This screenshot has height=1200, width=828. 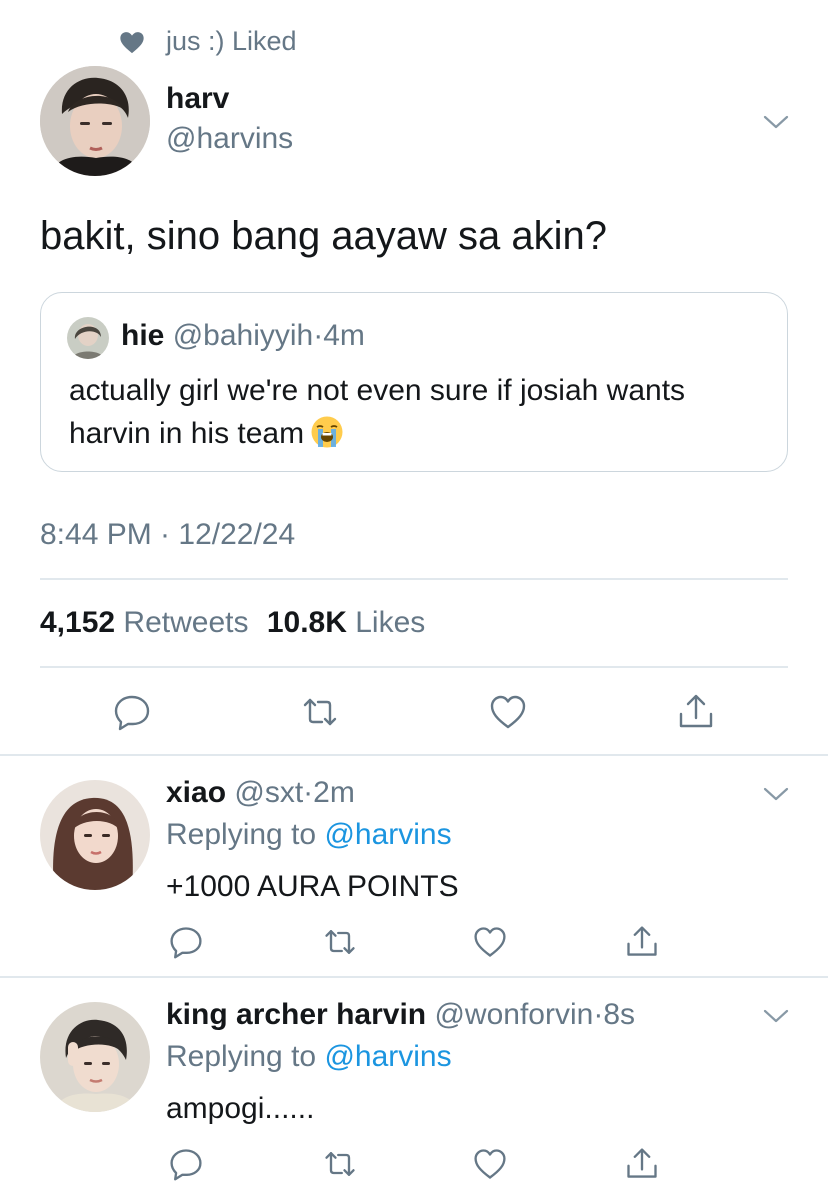 I want to click on reply-header: king archer harvin @wonforvin·8s, so click(x=400, y=1015).